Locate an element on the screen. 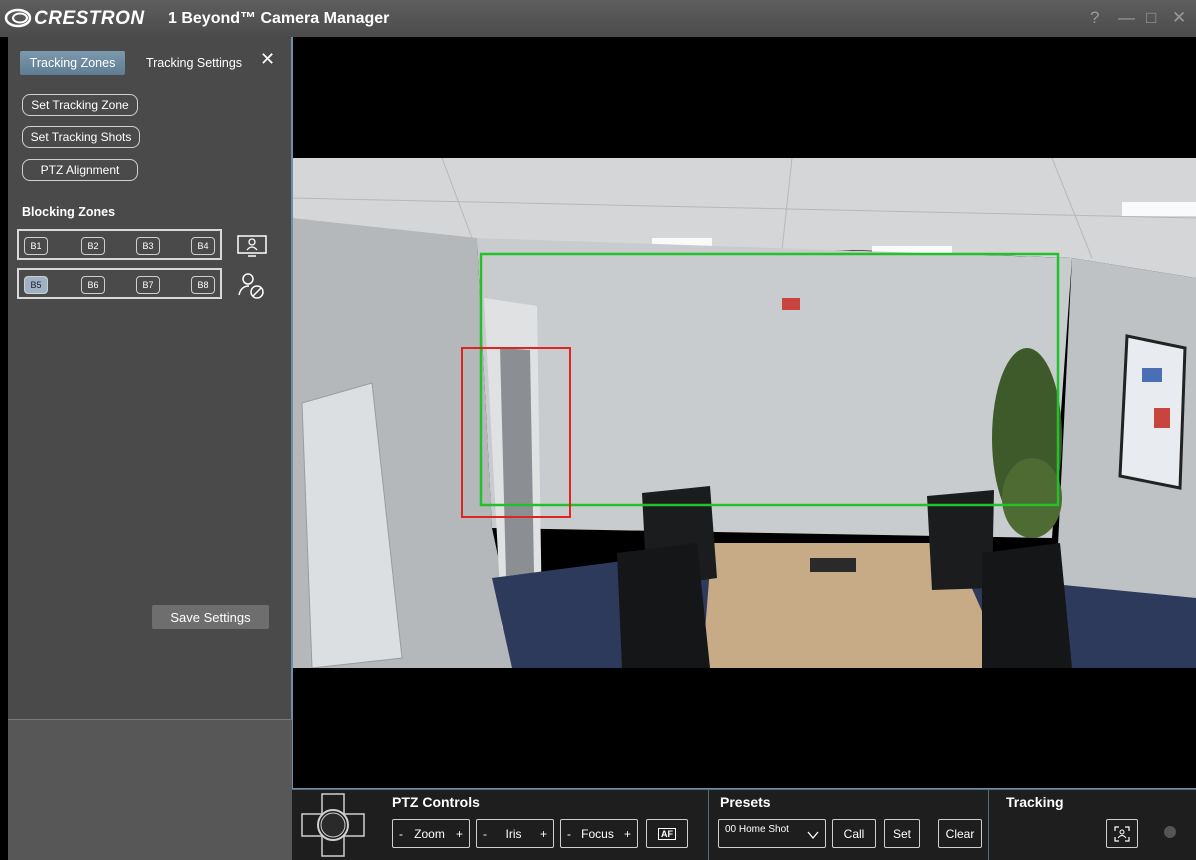  zoom-label: Zoom is located at coordinates (429, 833).